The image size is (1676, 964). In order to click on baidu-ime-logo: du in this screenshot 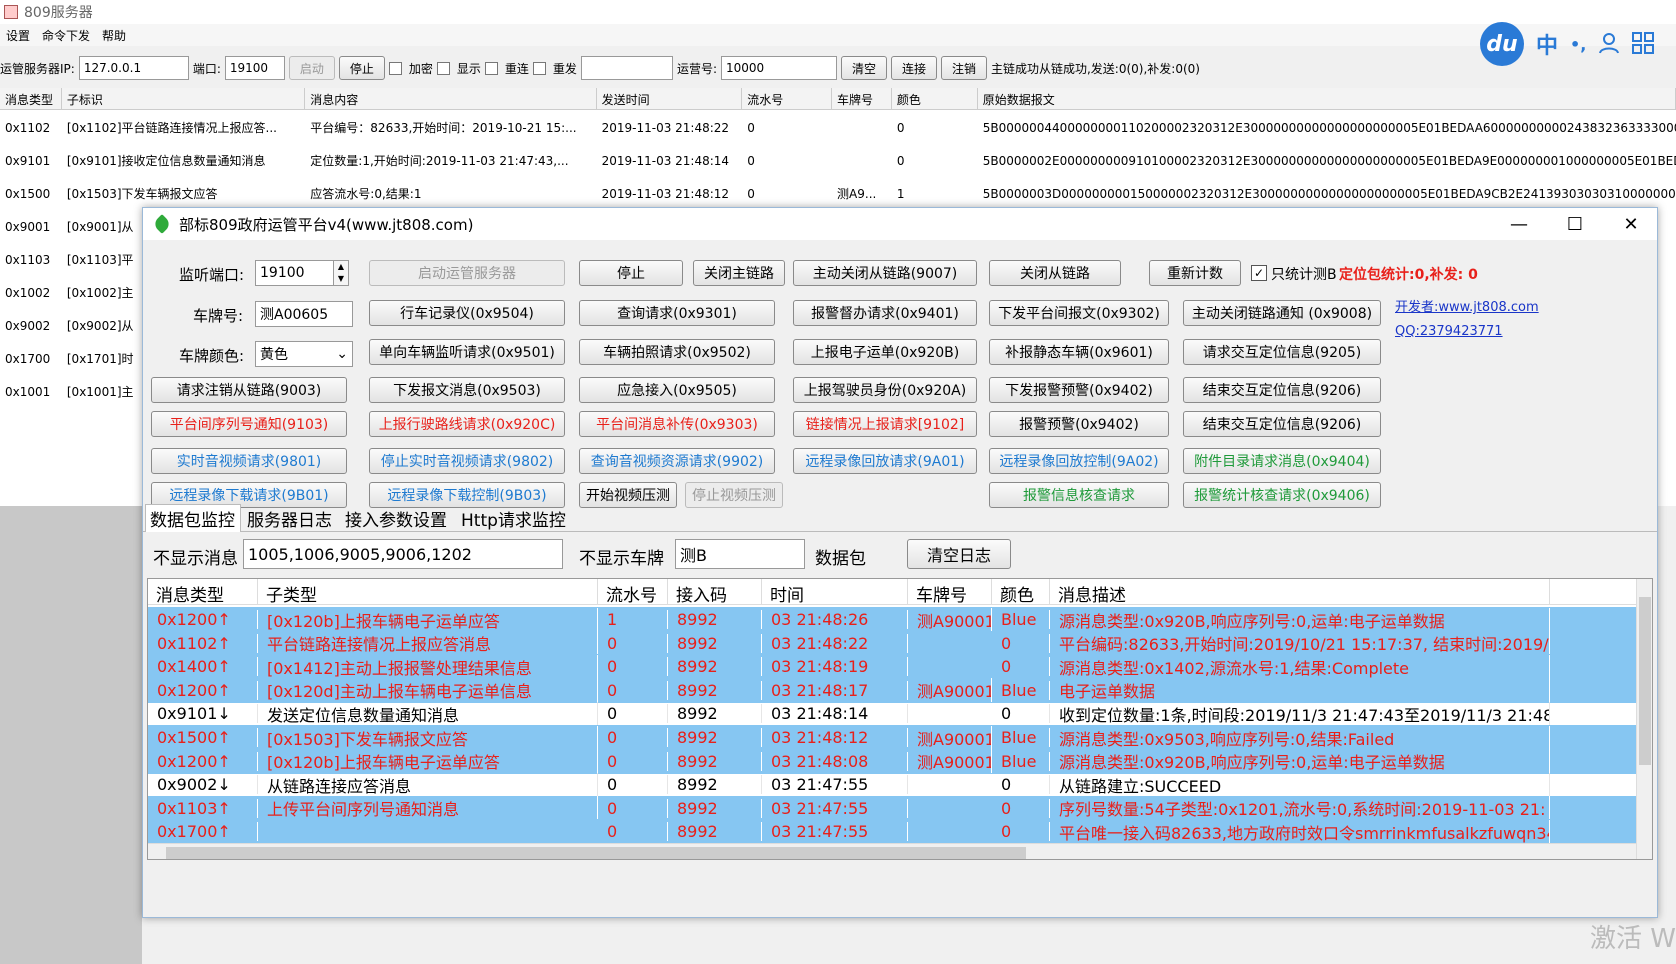, I will do `click(1502, 44)`.